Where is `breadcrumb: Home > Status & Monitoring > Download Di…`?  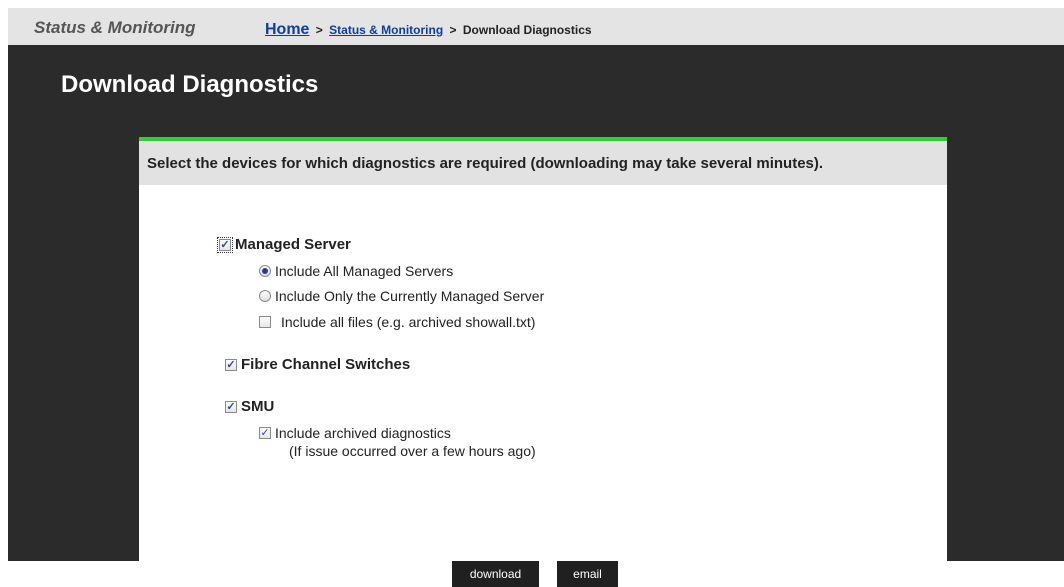
breadcrumb: Home > Status & Monitoring > Download Di… is located at coordinates (428, 30).